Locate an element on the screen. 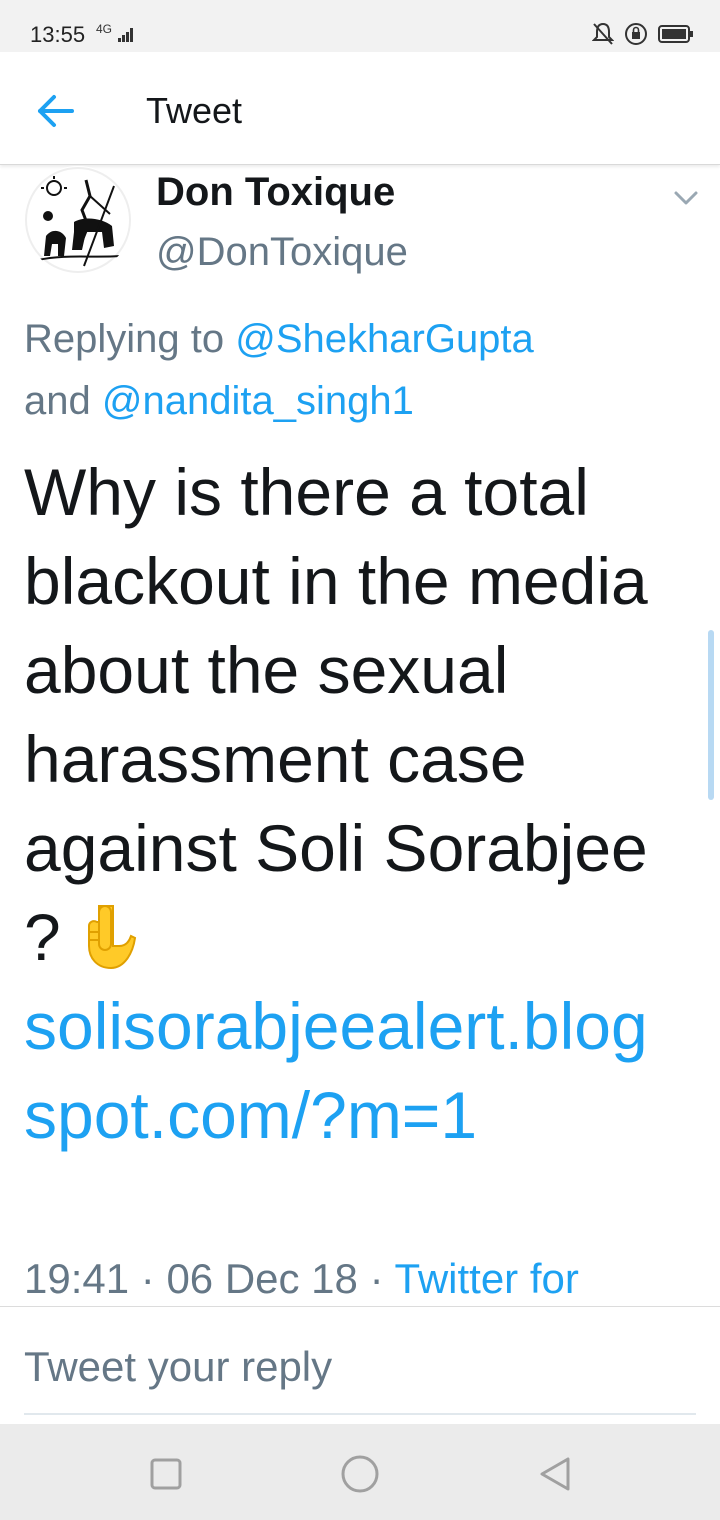  app-bar: Tweet is located at coordinates (360, 108).